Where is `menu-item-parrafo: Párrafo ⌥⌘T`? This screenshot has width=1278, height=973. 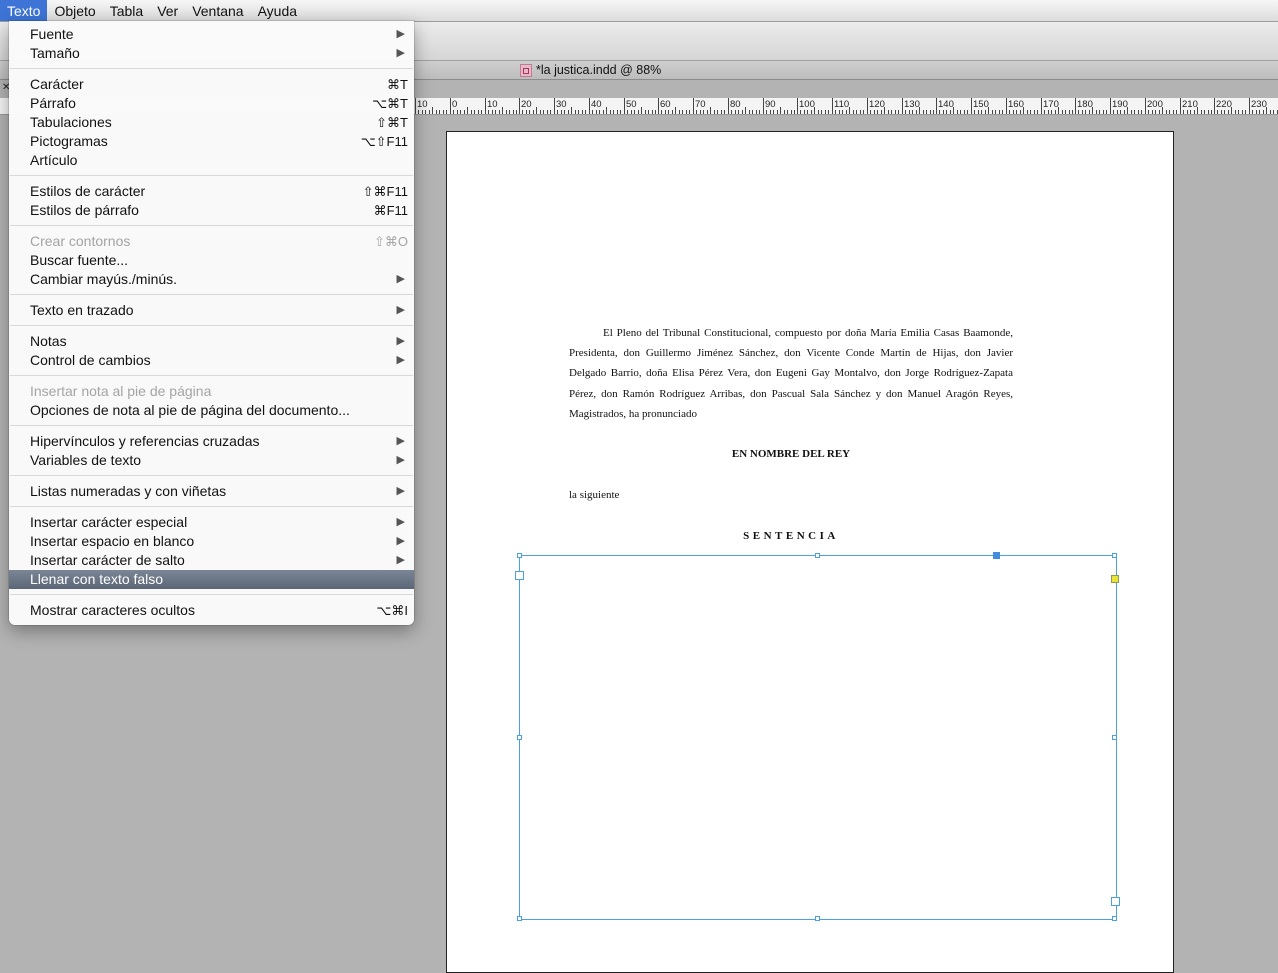
menu-item-parrafo: Párrafo ⌥⌘T is located at coordinates (211, 103).